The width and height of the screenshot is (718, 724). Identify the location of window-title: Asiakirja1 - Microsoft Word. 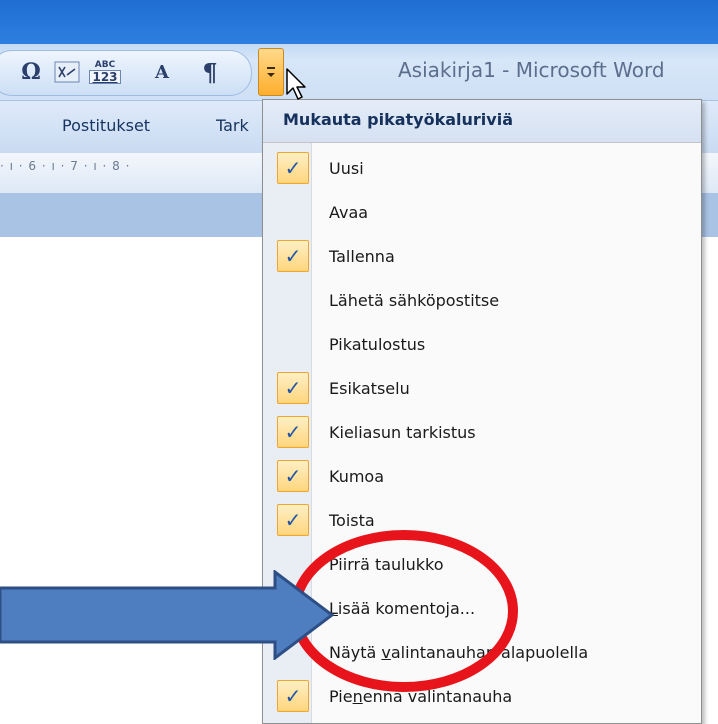
(531, 70).